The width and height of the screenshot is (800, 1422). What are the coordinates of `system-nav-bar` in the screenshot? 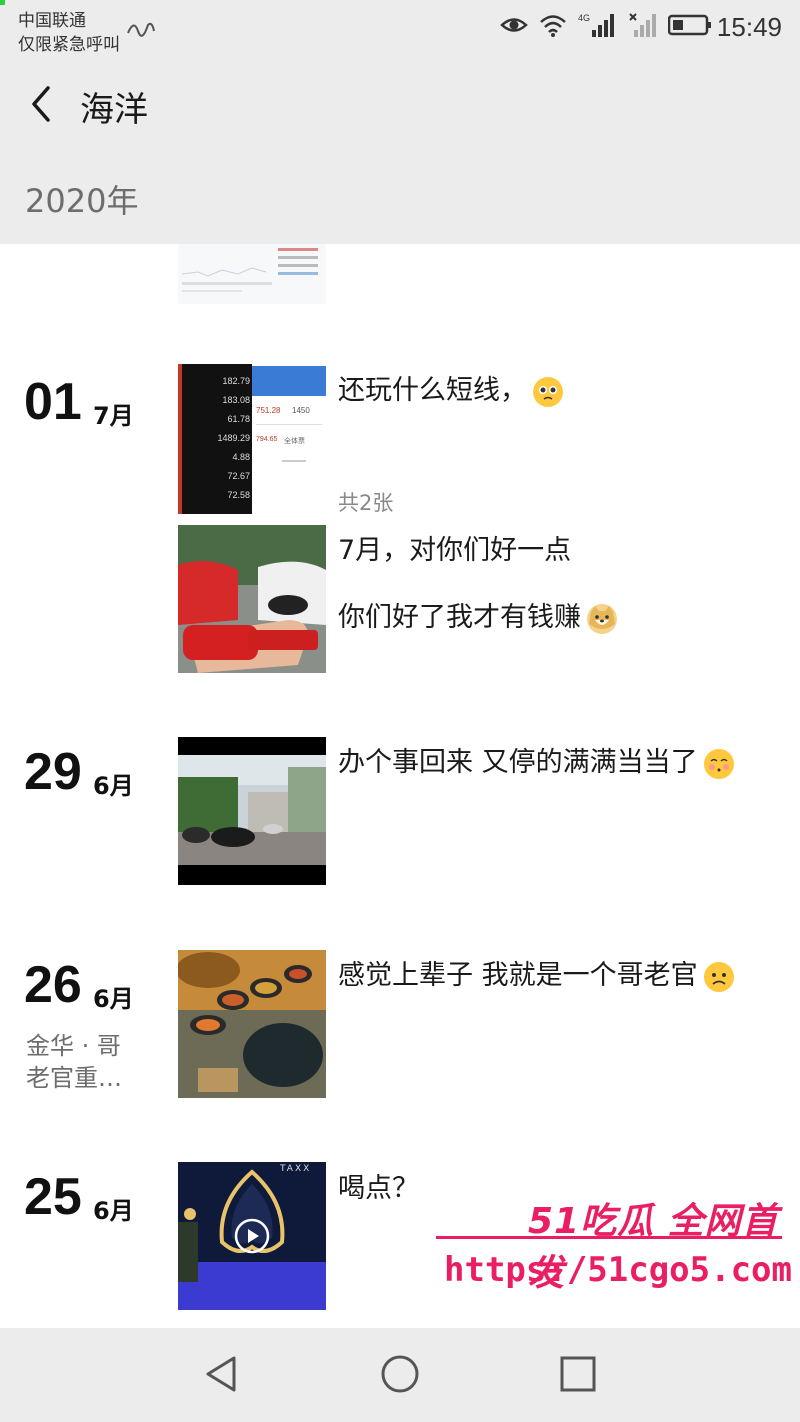 It's located at (400, 1375).